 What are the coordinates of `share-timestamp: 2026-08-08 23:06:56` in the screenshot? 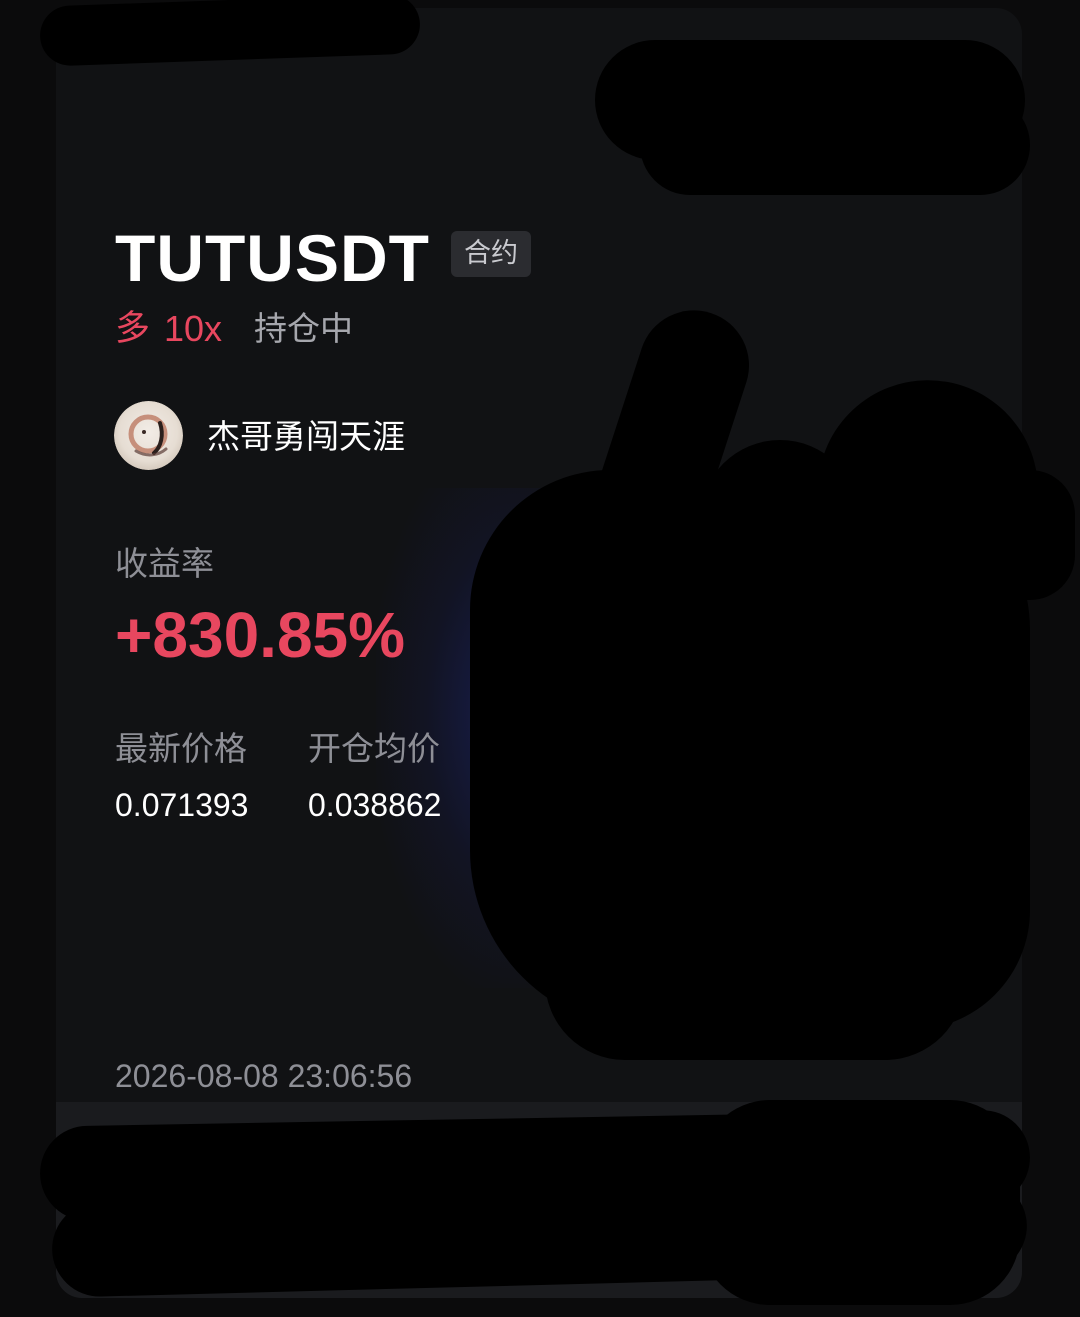 It's located at (264, 1076).